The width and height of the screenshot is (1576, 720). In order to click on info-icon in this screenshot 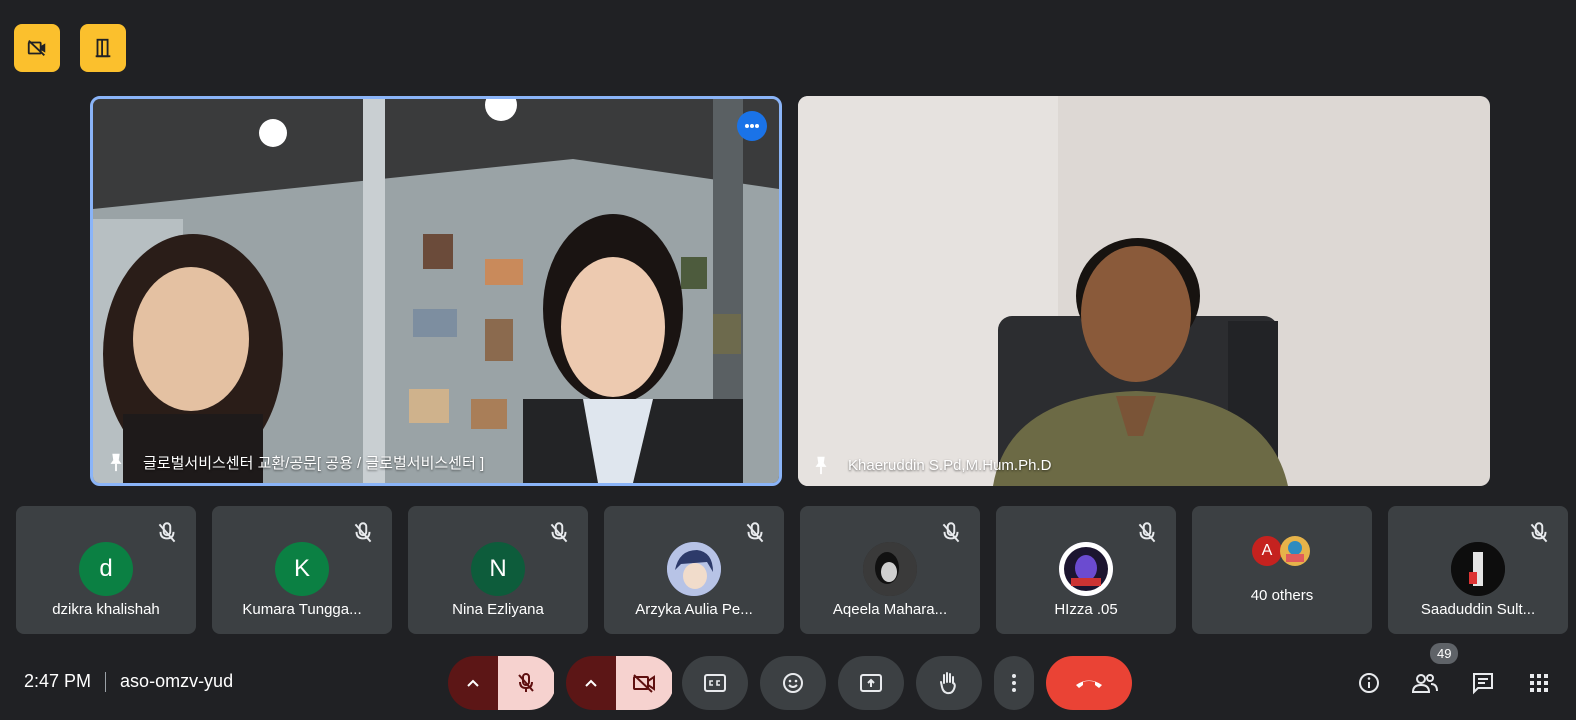, I will do `click(1369, 683)`.